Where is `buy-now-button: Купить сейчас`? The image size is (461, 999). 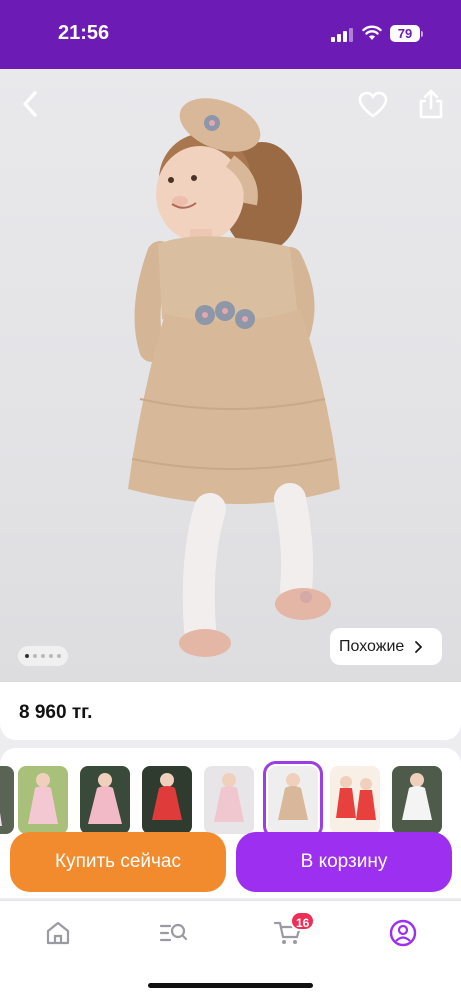
buy-now-button: Купить сейчас is located at coordinates (118, 862).